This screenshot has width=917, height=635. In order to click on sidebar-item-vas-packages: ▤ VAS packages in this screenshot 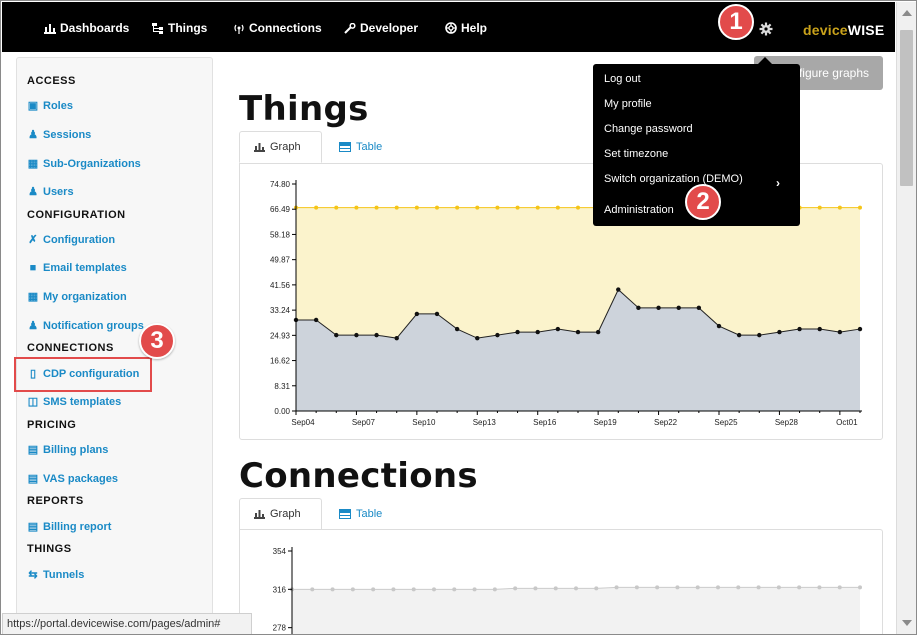, I will do `click(72, 479)`.